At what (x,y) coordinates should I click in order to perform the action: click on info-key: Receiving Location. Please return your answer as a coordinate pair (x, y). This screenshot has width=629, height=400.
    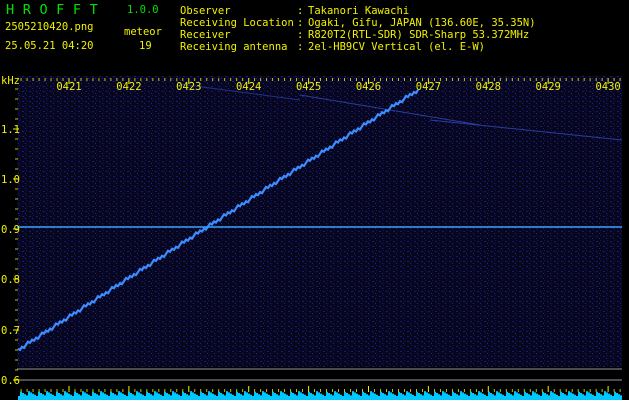
    Looking at the image, I should click on (237, 23).